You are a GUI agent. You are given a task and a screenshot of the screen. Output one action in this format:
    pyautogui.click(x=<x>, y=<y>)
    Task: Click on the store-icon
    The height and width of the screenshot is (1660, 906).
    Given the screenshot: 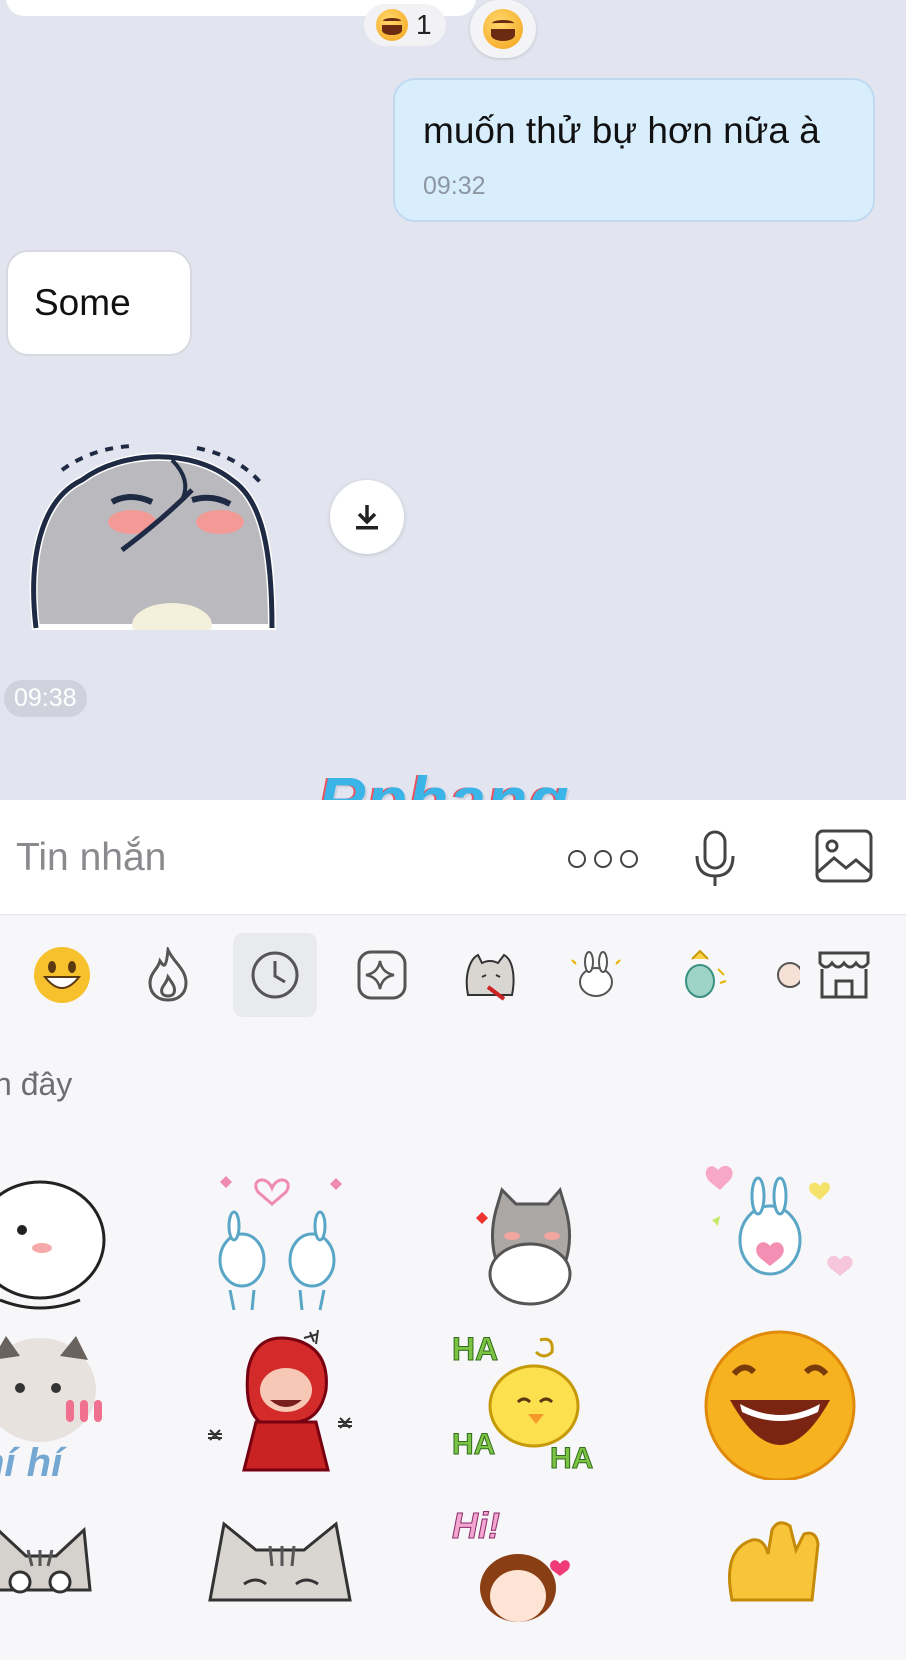 What is the action you would take?
    pyautogui.click(x=844, y=975)
    